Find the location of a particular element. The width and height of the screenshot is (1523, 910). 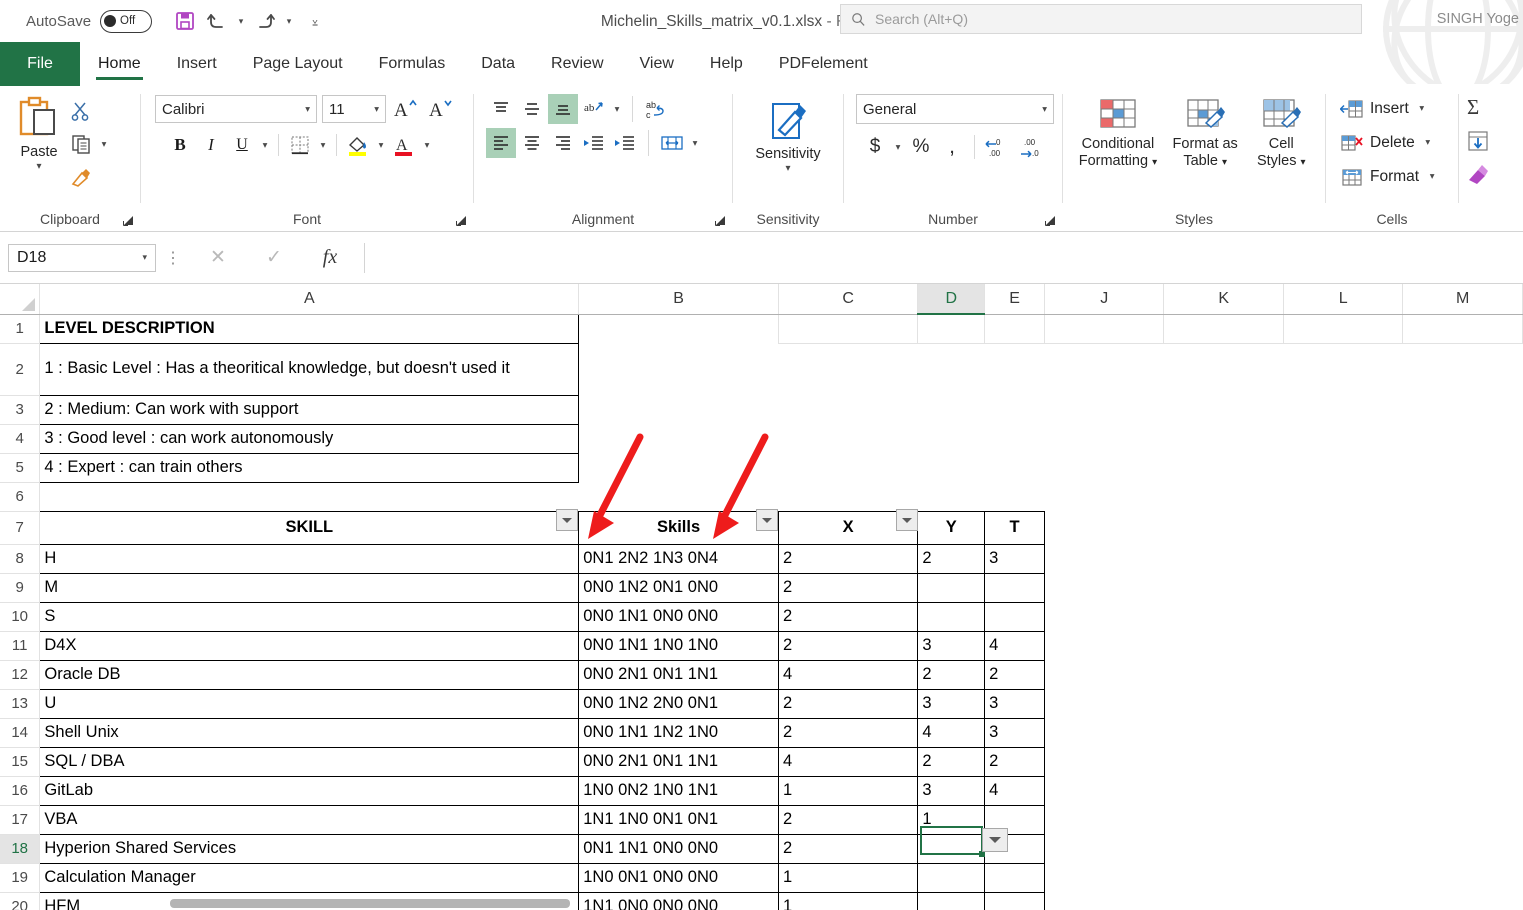

row-header-7: 7 is located at coordinates (20, 528).